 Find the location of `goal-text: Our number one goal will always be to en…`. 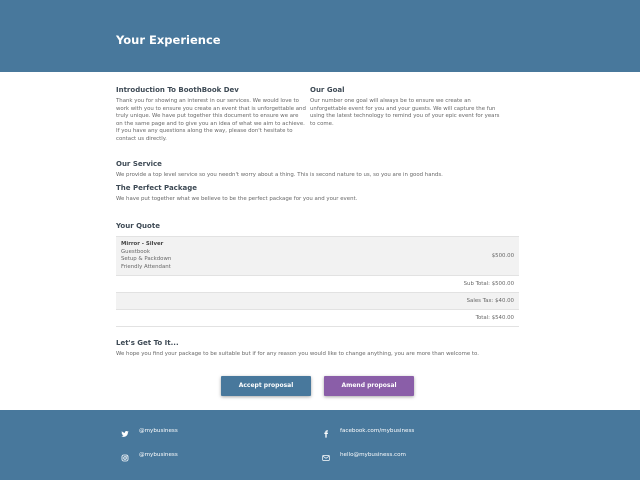

goal-text: Our number one goal will always be to en… is located at coordinates (412, 113).